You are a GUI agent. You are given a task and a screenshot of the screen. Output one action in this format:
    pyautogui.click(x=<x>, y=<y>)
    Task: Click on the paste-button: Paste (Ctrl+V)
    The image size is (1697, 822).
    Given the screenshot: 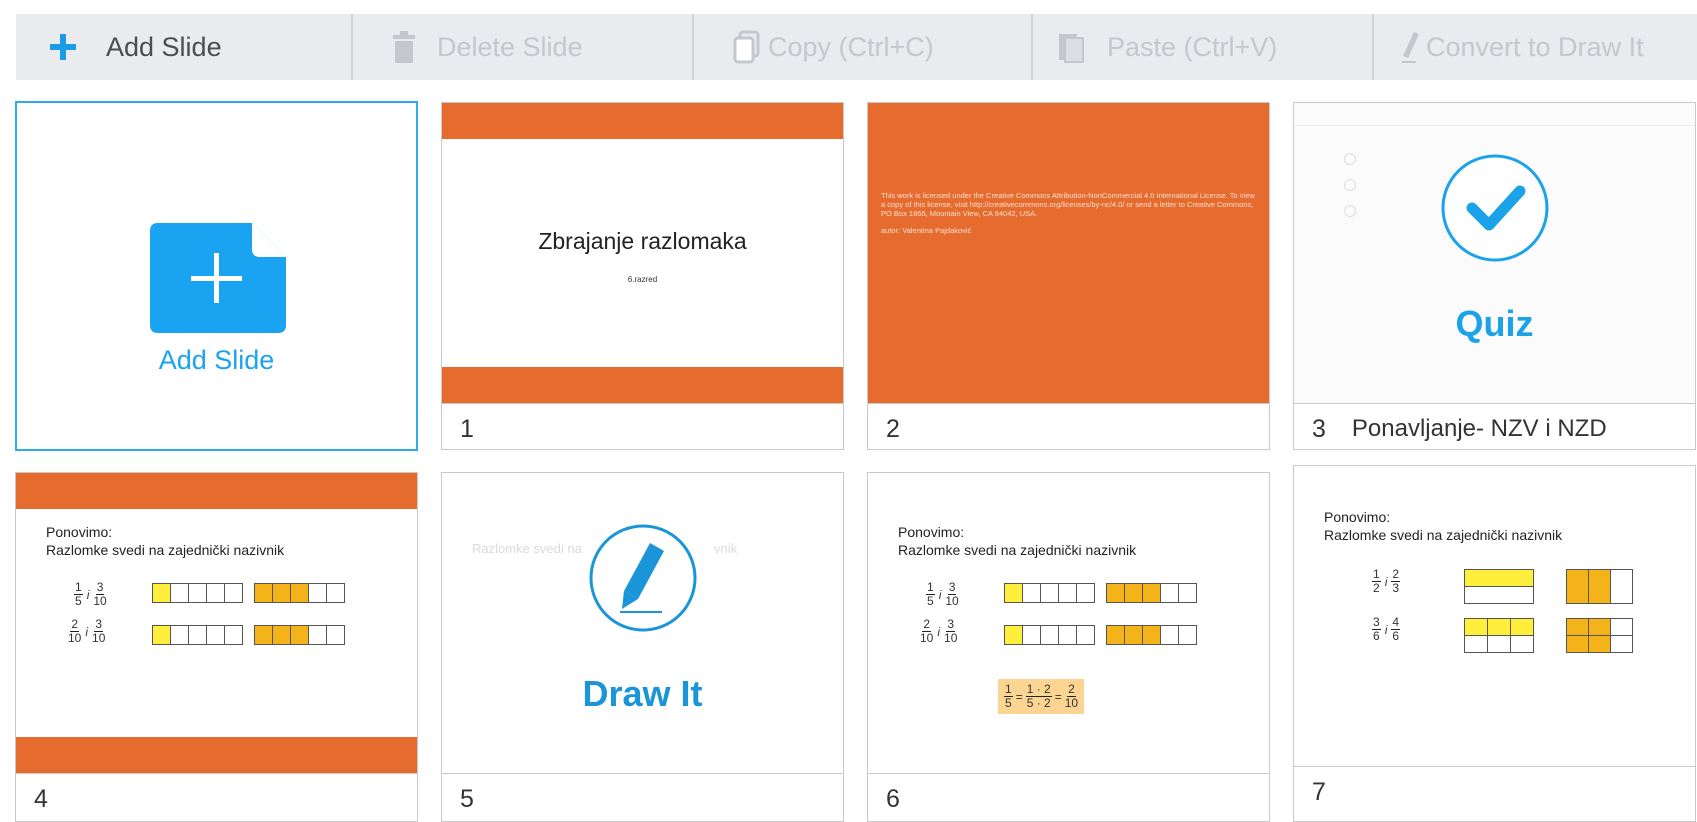 What is the action you would take?
    pyautogui.click(x=1203, y=47)
    